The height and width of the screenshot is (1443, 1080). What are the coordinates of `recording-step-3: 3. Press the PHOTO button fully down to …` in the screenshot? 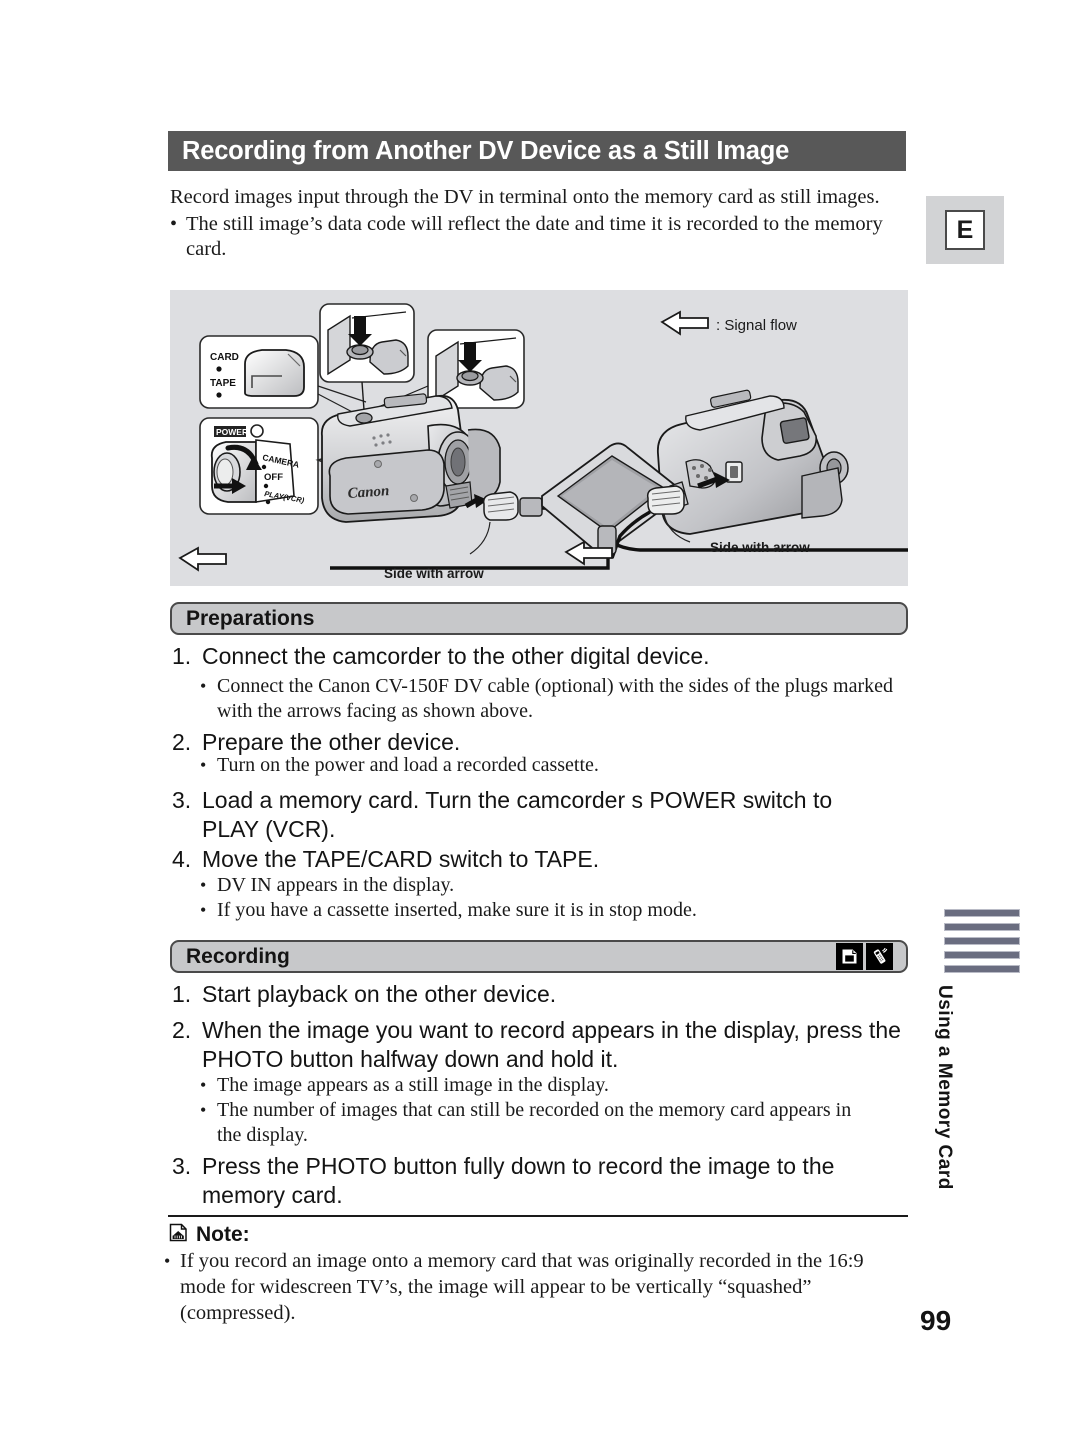 It's located at (532, 1181).